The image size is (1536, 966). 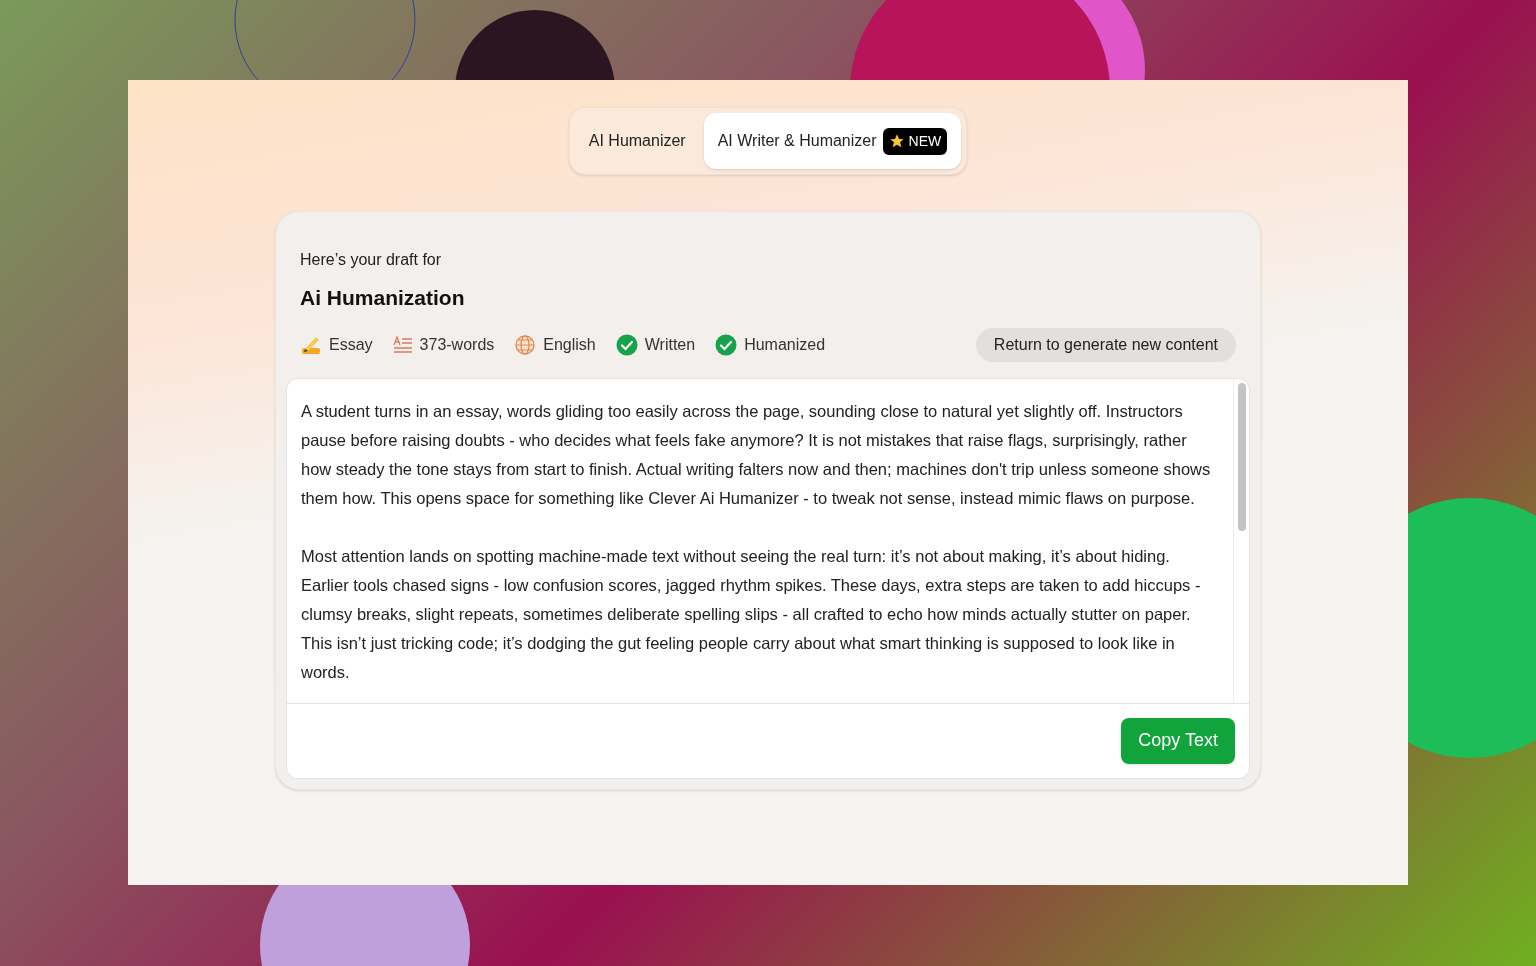 What do you see at coordinates (896, 141) in the screenshot?
I see `star-icon` at bounding box center [896, 141].